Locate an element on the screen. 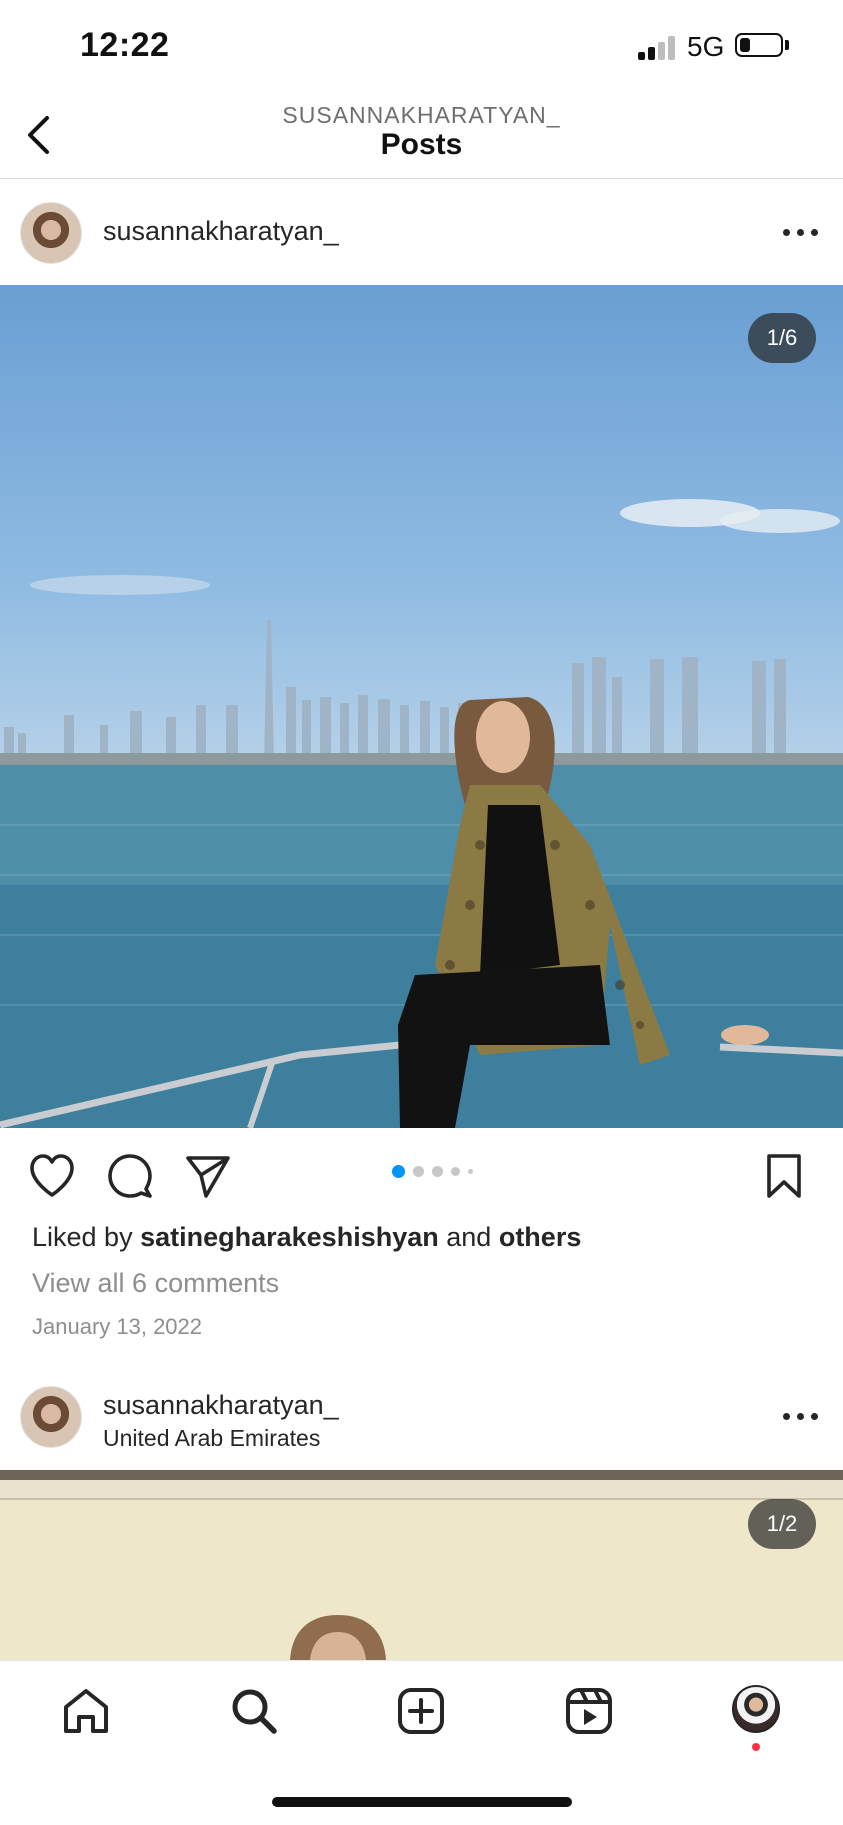  bookmark-icon is located at coordinates (784, 1176).